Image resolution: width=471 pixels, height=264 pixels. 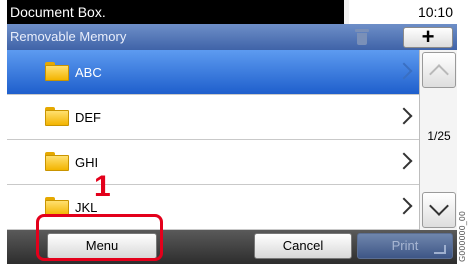 I want to click on scroll-down-button, so click(x=439, y=210).